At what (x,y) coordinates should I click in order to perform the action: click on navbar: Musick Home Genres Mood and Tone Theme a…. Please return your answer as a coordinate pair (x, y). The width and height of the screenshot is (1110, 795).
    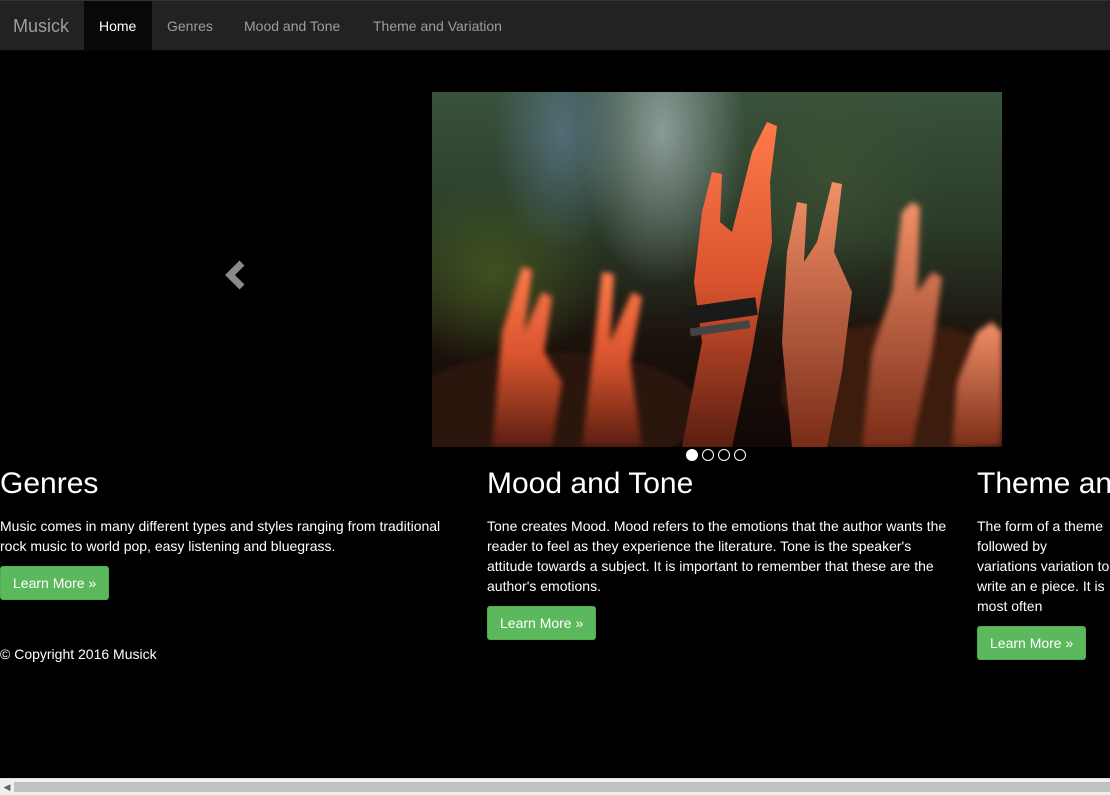
    Looking at the image, I should click on (555, 25).